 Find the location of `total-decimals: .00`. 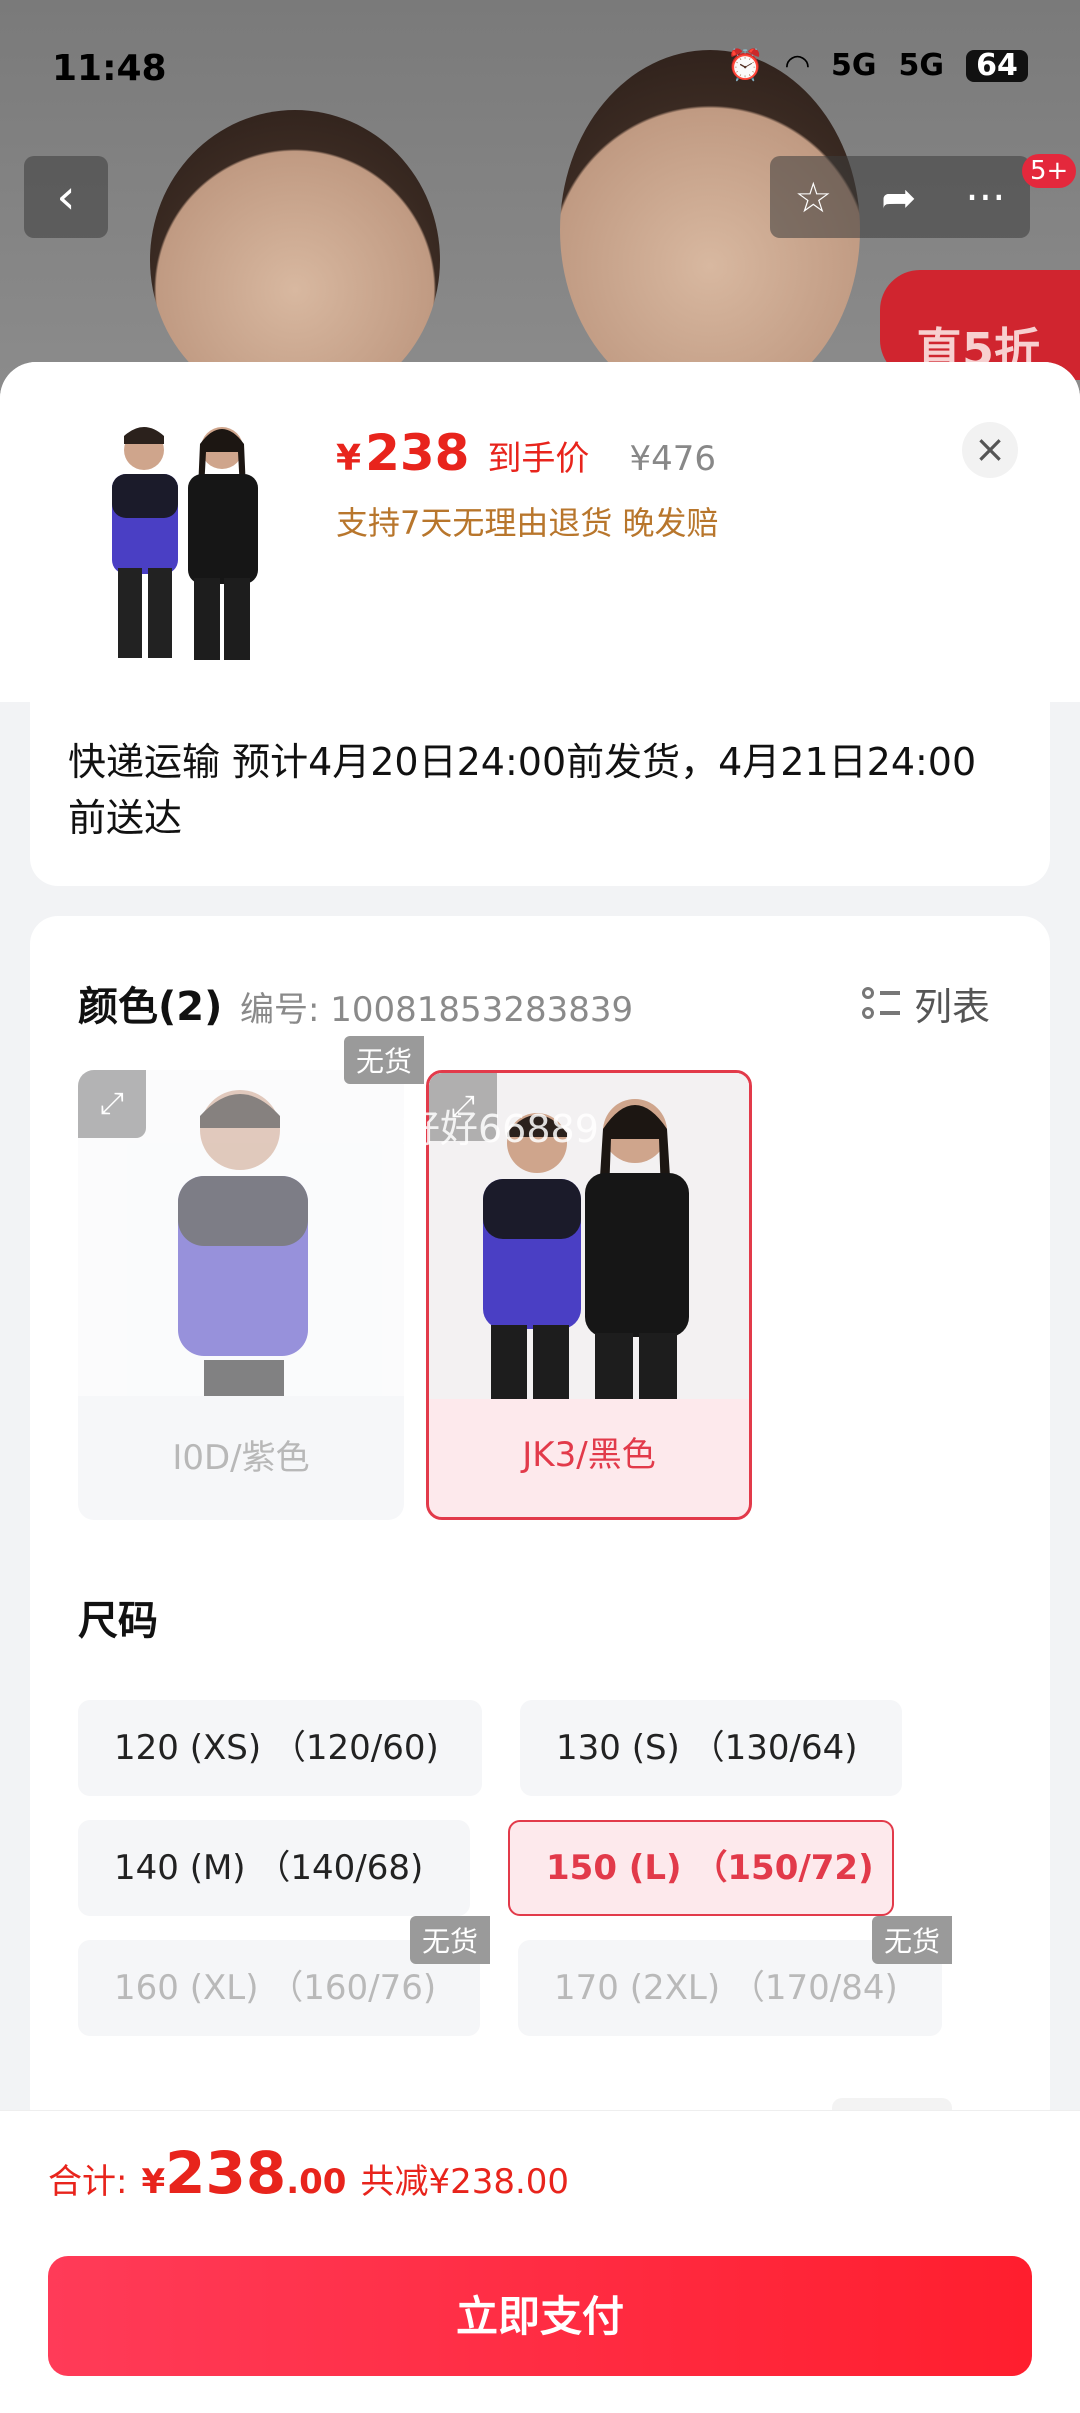

total-decimals: .00 is located at coordinates (316, 2182).